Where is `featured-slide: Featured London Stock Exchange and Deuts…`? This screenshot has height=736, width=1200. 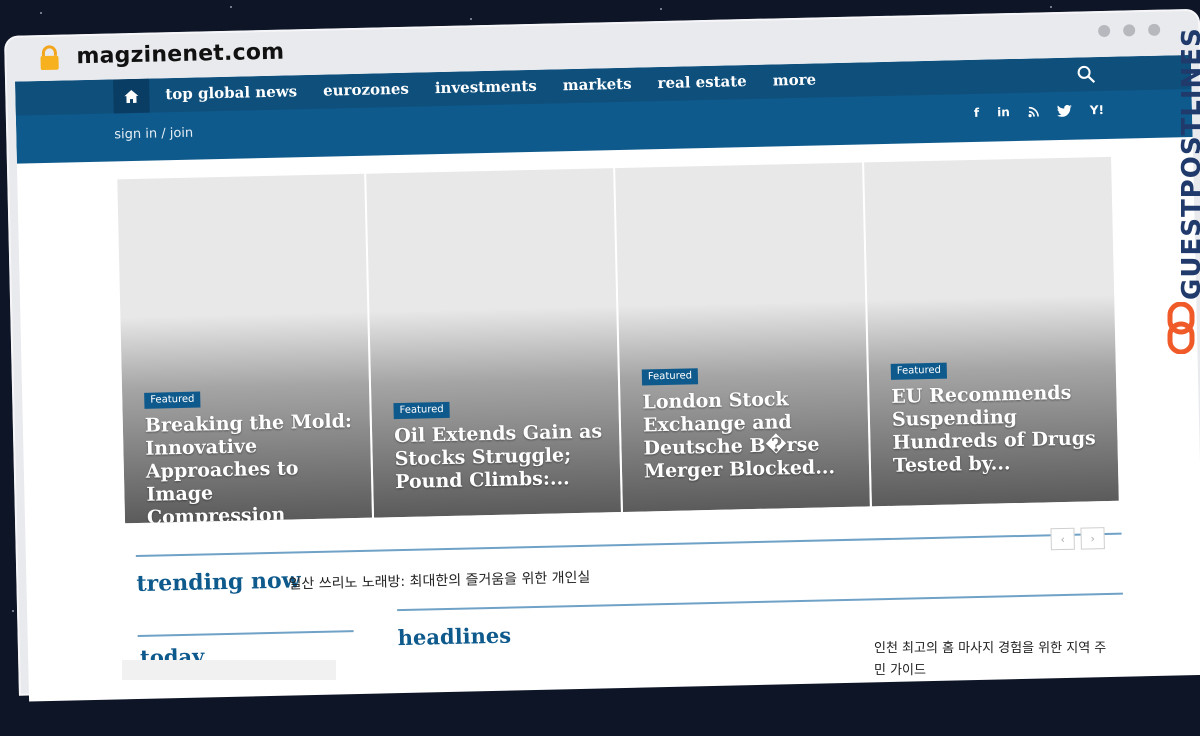 featured-slide: Featured London Stock Exchange and Deuts… is located at coordinates (742, 337).